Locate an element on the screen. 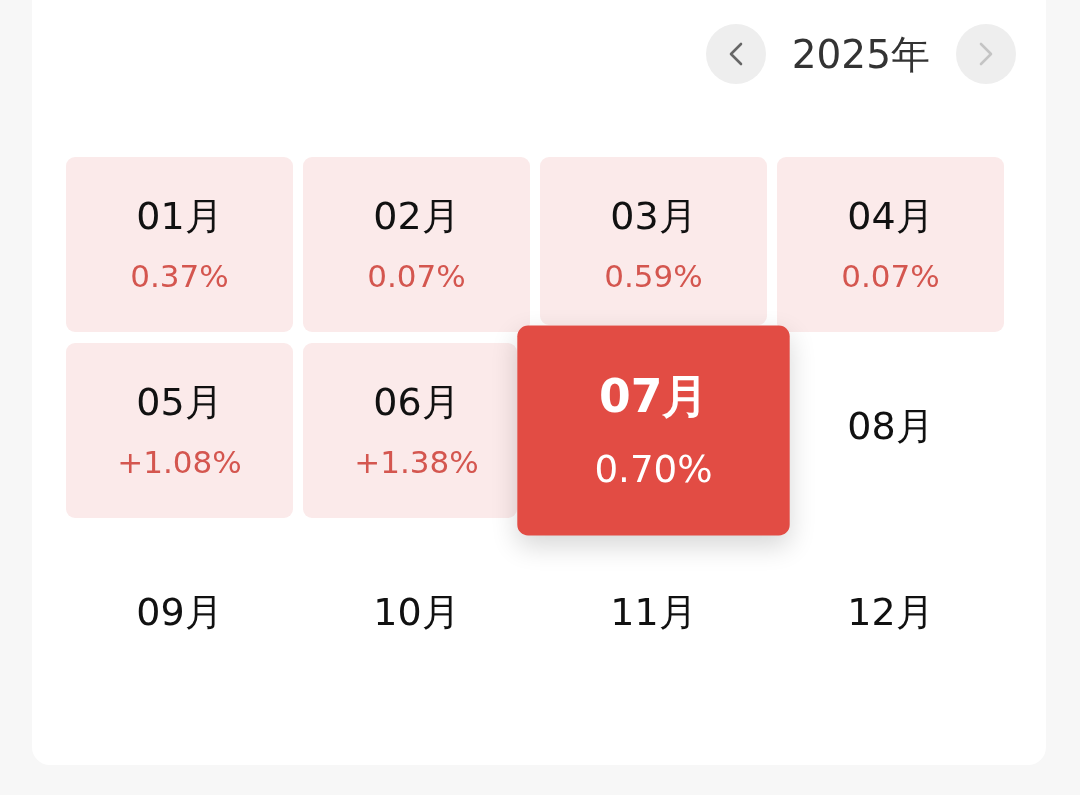 The image size is (1080, 795). month-cell: 05月 +1.08% is located at coordinates (179, 430).